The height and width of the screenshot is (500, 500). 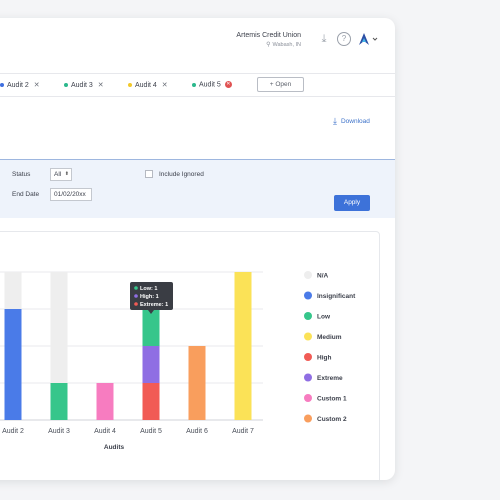 I want to click on tab-audit-2: Audit 2 ✕, so click(x=20, y=85).